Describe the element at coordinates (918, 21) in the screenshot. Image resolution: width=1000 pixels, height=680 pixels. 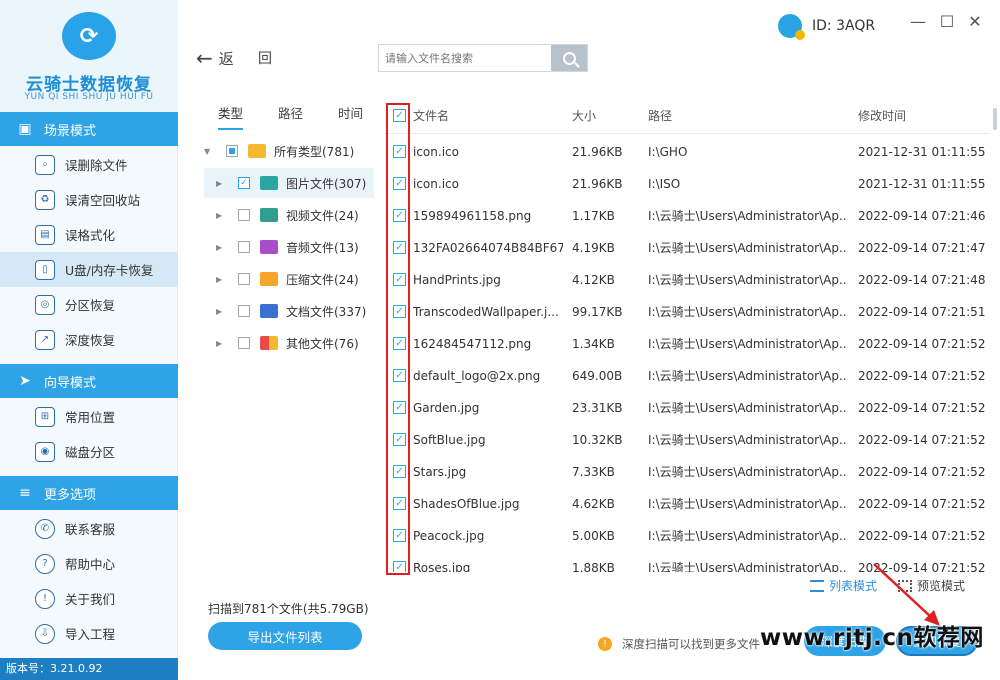
I see `minimize-icon: —` at that location.